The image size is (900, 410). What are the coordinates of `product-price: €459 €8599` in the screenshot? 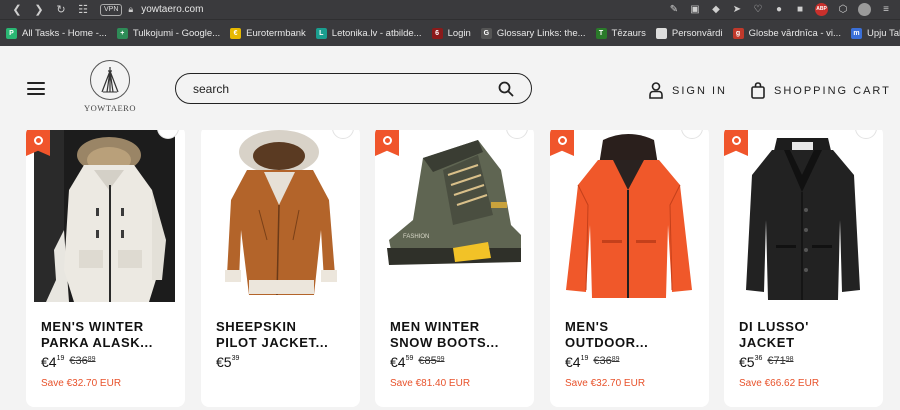 It's located at (417, 362).